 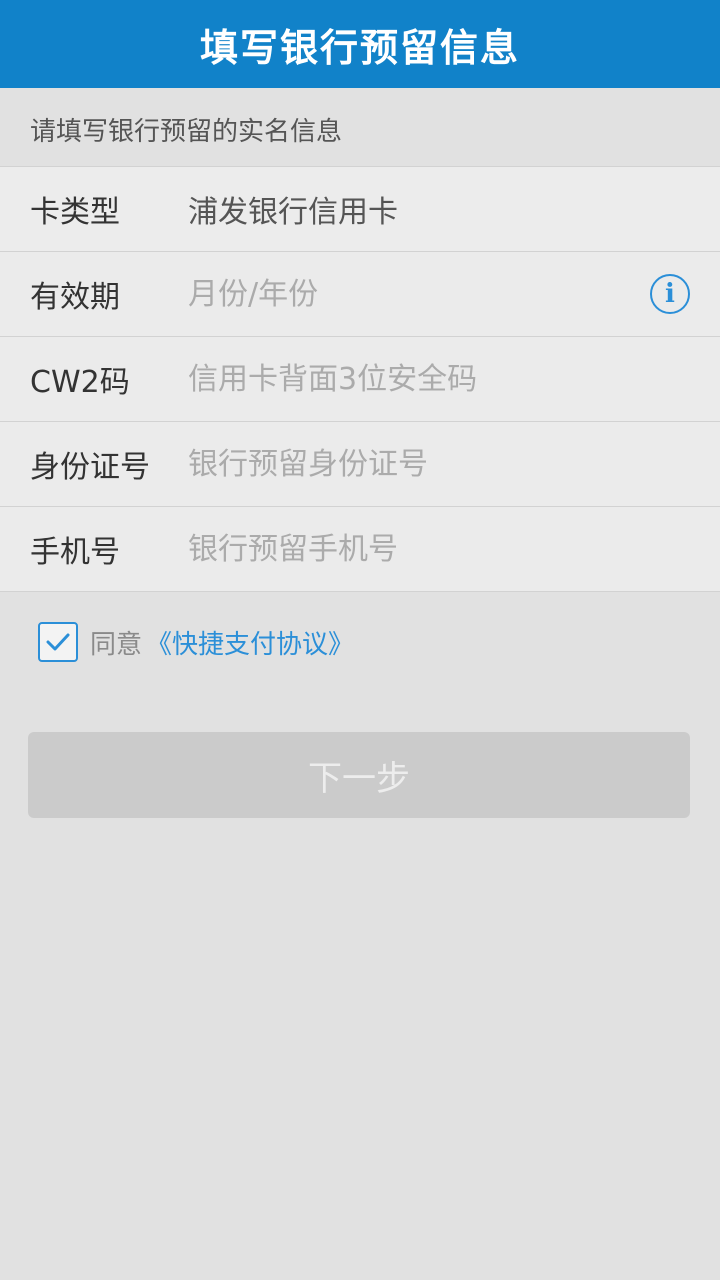 I want to click on expiry-row: 有效期 i, so click(x=360, y=294).